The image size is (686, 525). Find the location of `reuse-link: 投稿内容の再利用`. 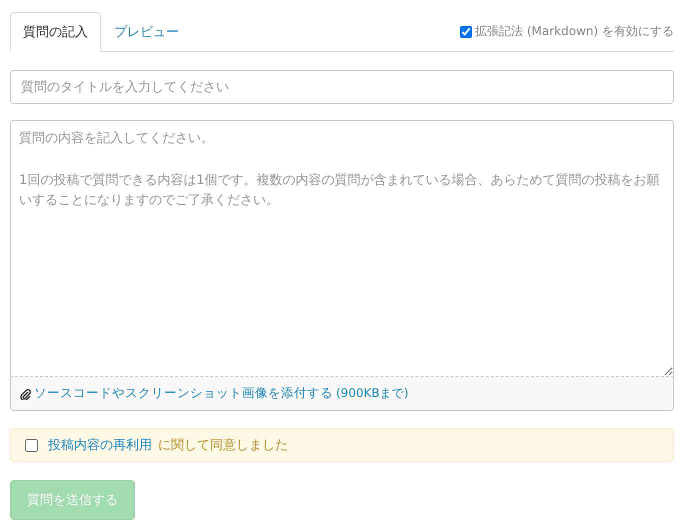

reuse-link: 投稿内容の再利用 is located at coordinates (100, 445).